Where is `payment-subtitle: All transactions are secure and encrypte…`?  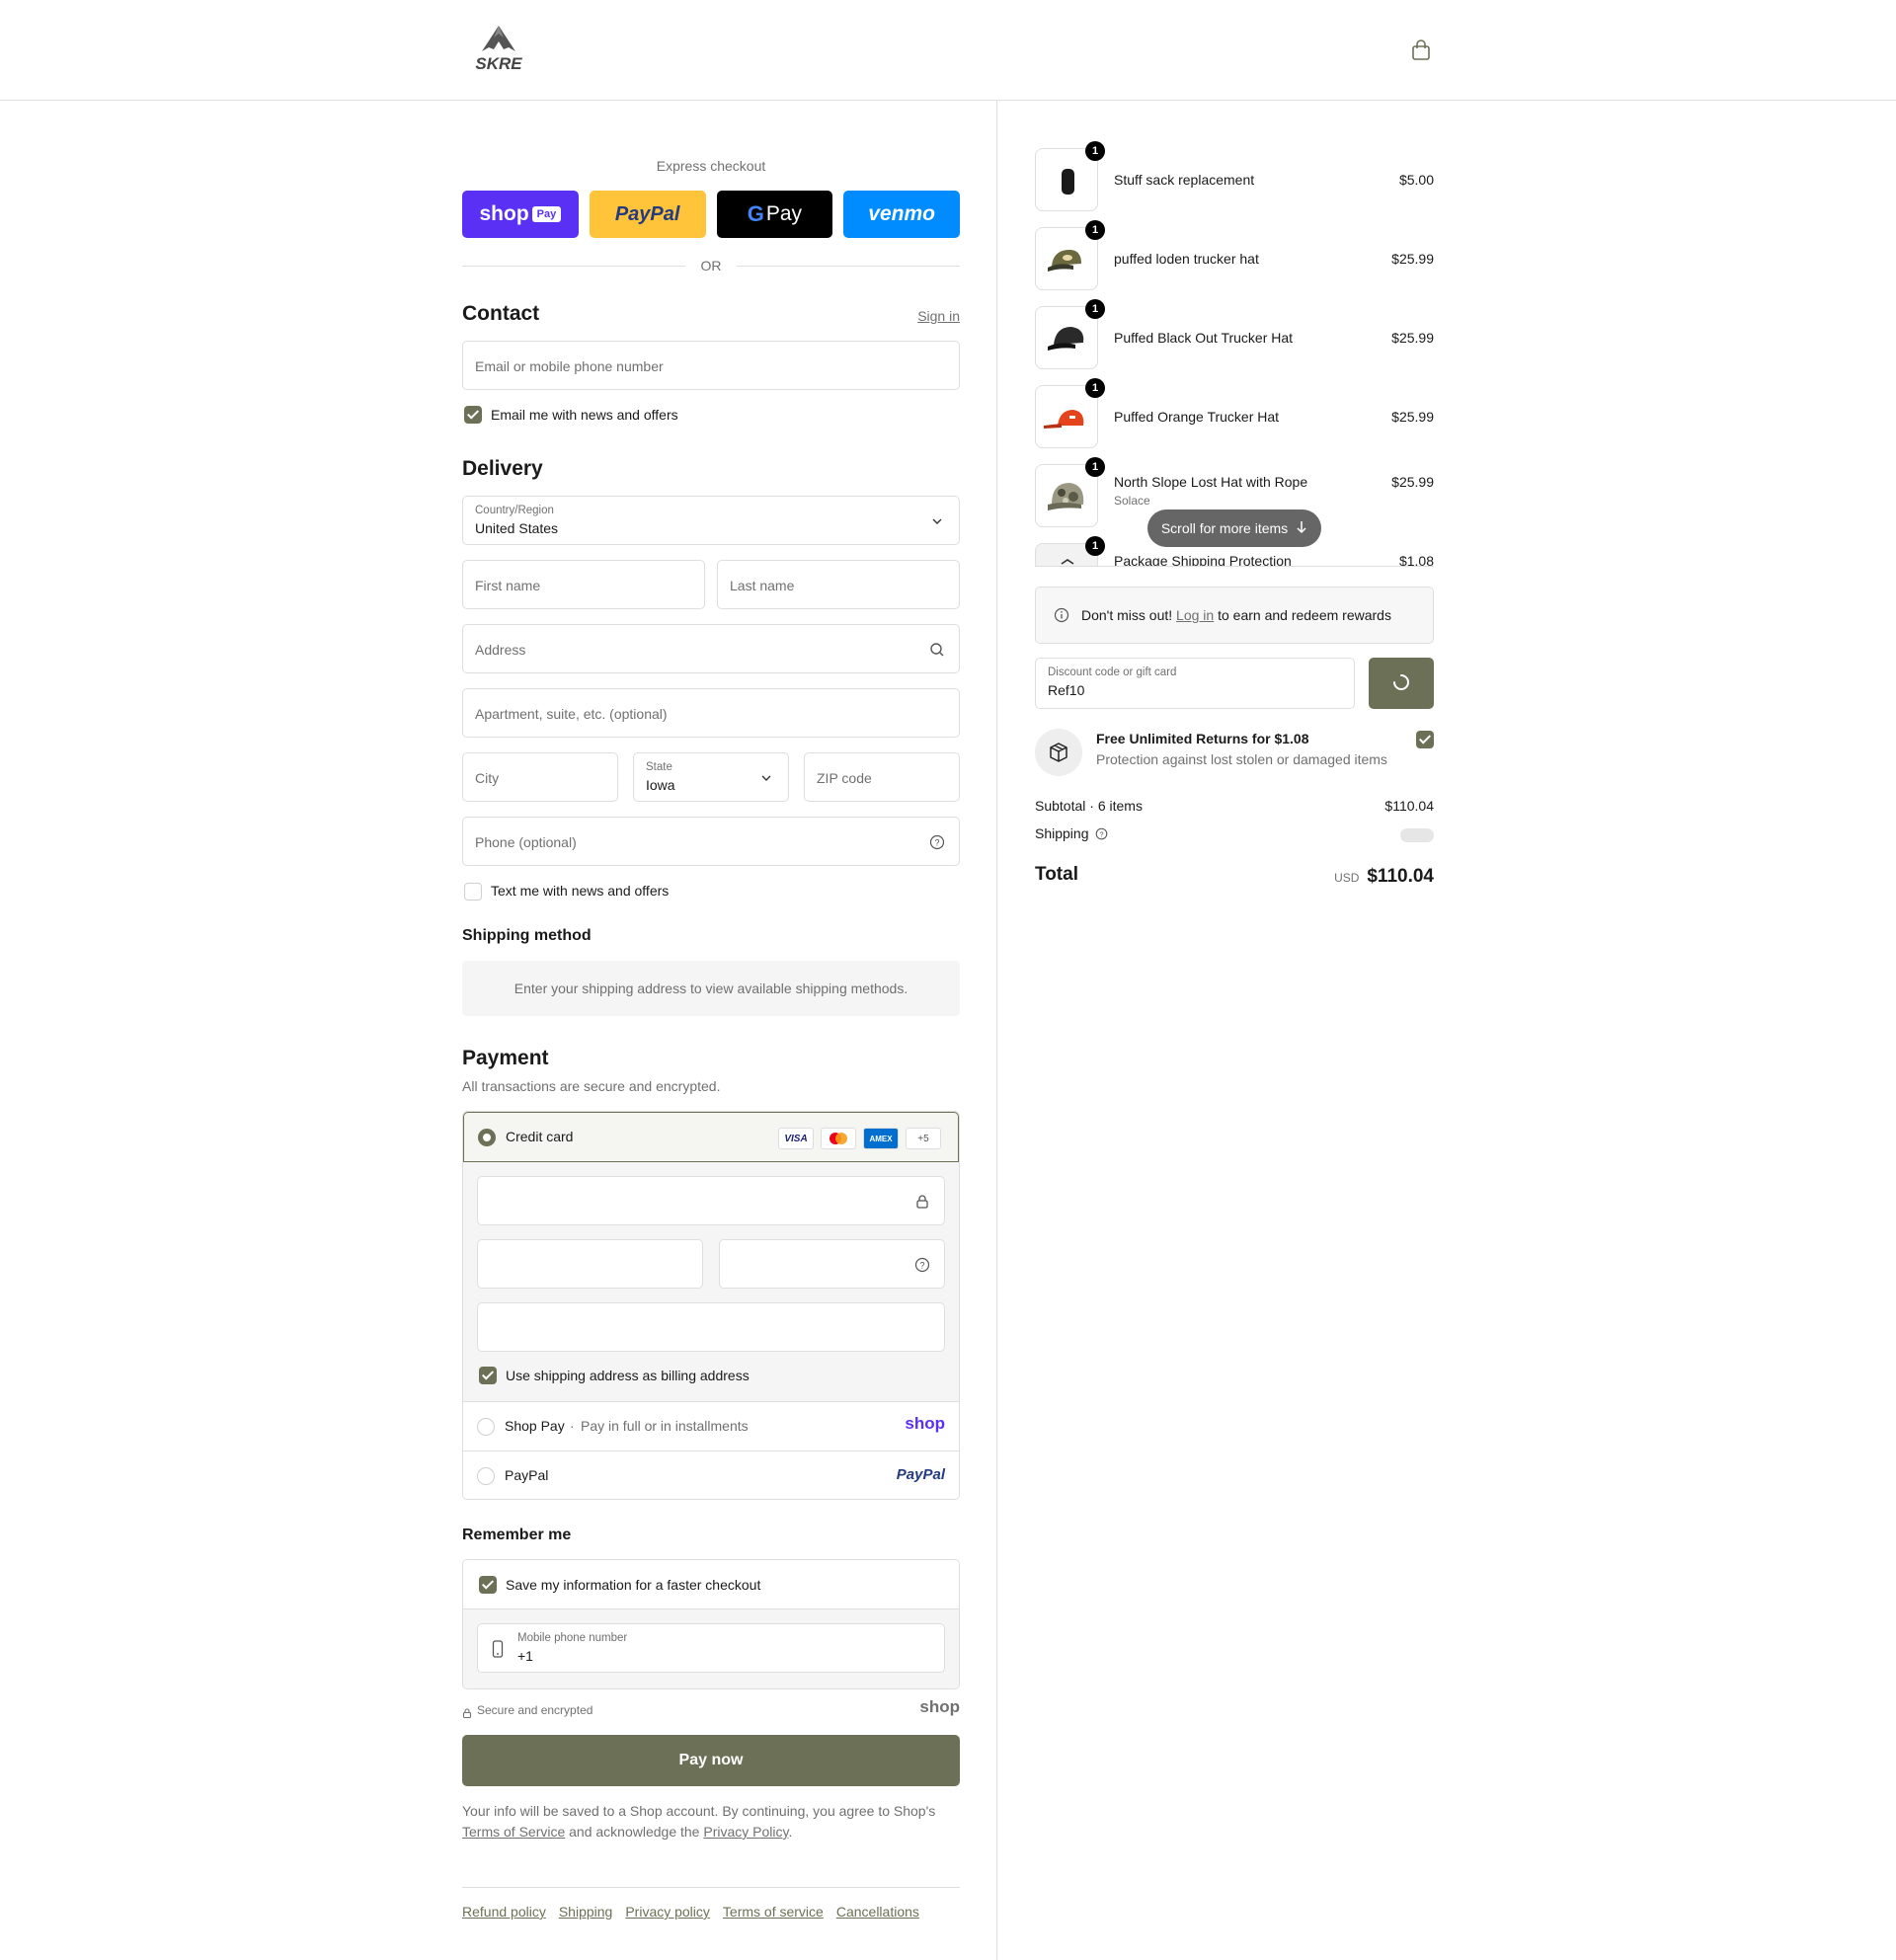 payment-subtitle: All transactions are secure and encrypte… is located at coordinates (591, 1086).